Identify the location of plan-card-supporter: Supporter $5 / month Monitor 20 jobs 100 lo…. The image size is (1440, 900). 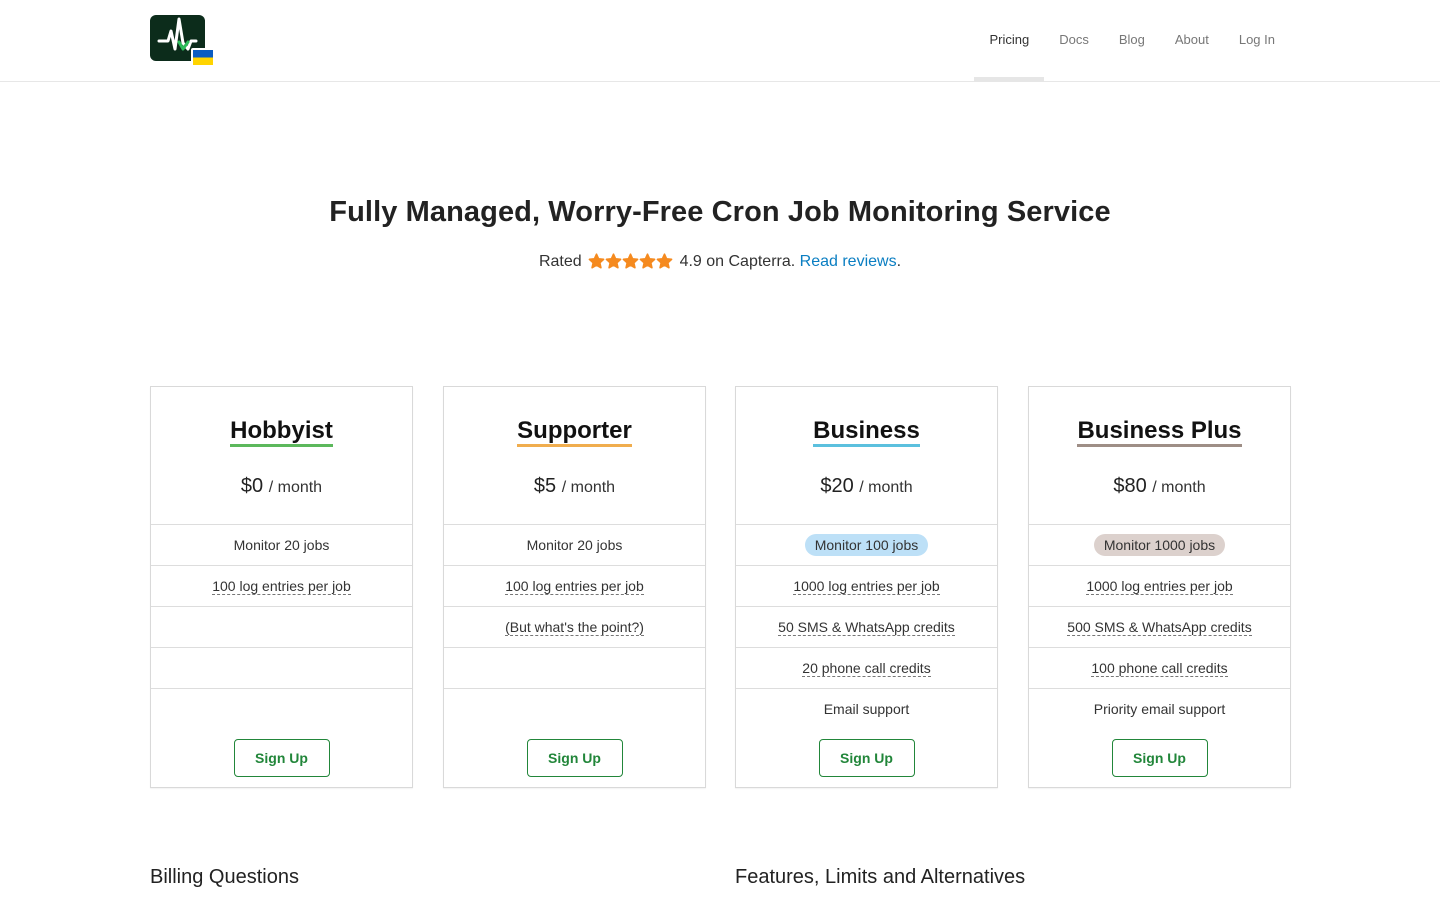
(574, 587).